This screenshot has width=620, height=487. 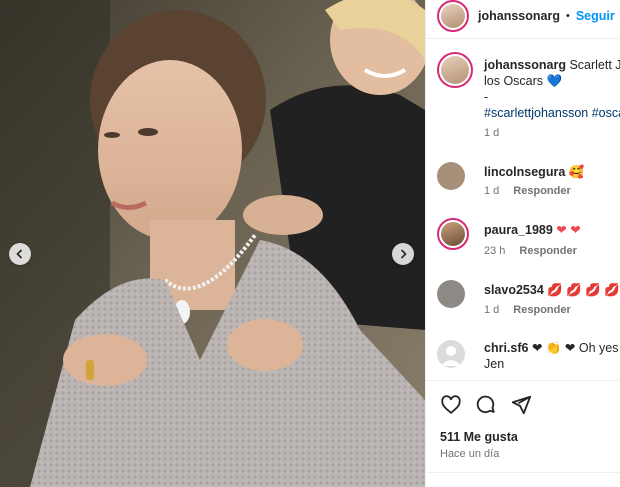 I want to click on comment-text: 🥰, so click(x=576, y=172).